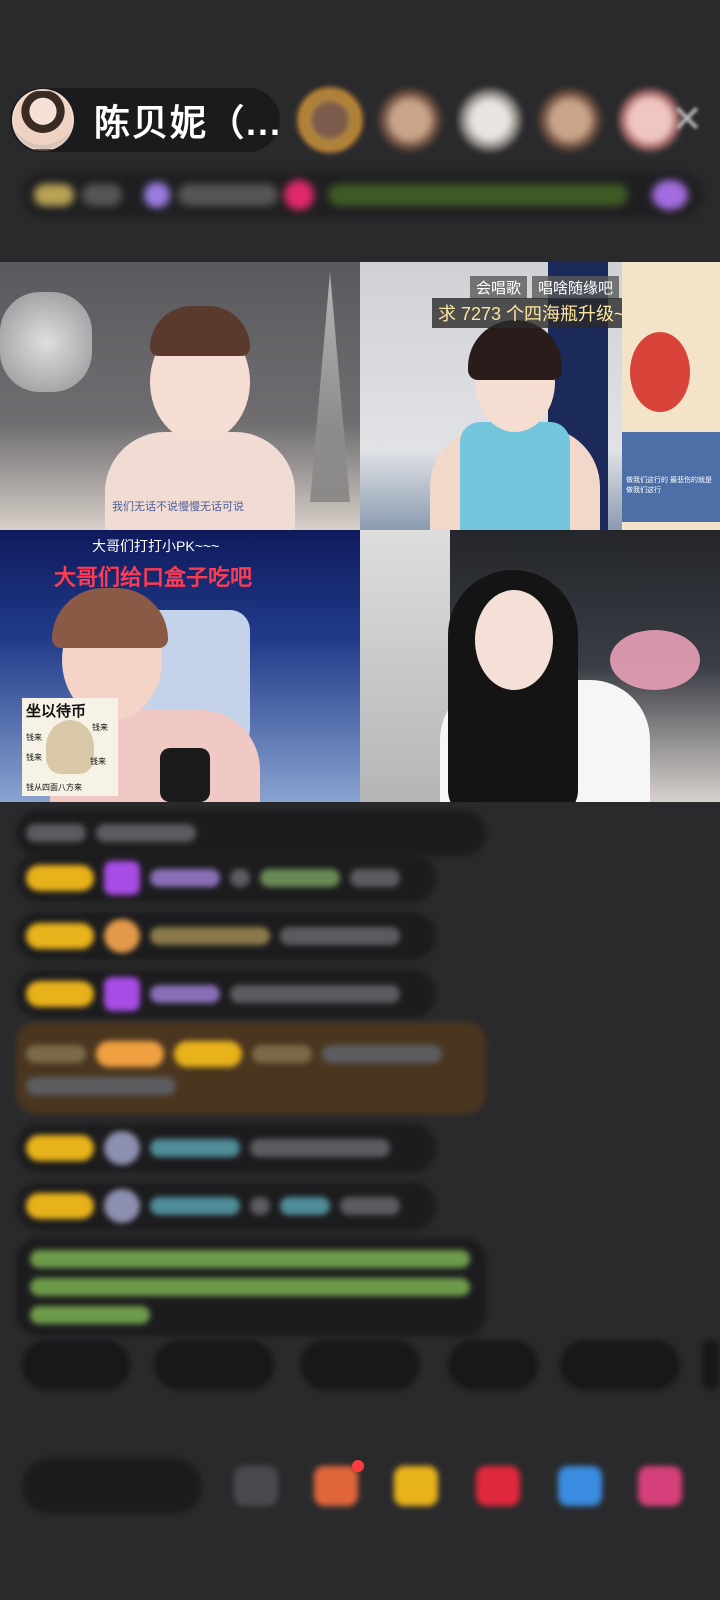 Image resolution: width=720 pixels, height=1600 pixels. What do you see at coordinates (112, 1486) in the screenshot?
I see `chat-input` at bounding box center [112, 1486].